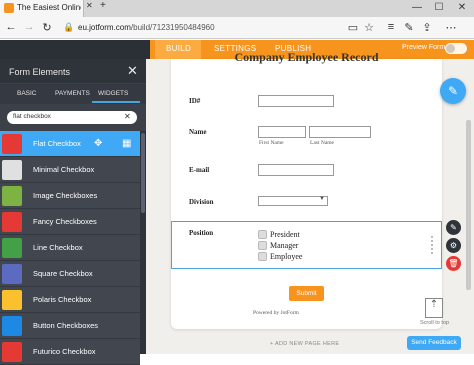  I want to click on browser-tab-bar: The Easiest Online Form ✕ + — ☐ ✕, so click(237, 8).